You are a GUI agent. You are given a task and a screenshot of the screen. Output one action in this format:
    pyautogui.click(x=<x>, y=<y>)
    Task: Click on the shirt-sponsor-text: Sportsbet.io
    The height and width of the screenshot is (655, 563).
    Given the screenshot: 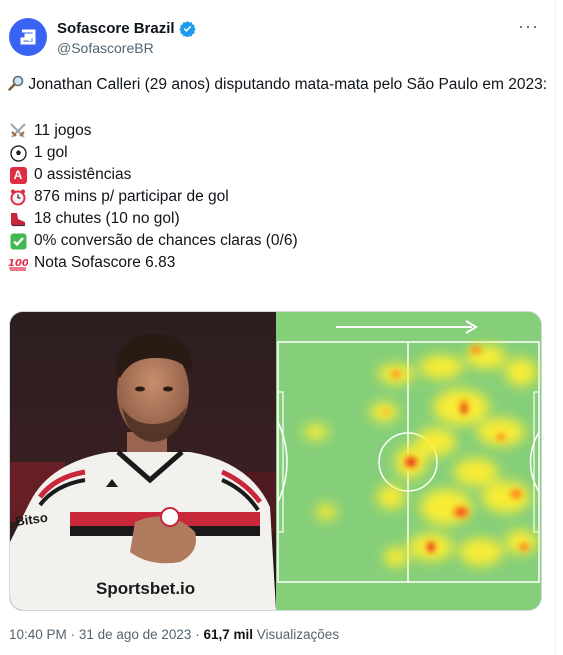 What is the action you would take?
    pyautogui.click(x=145, y=588)
    